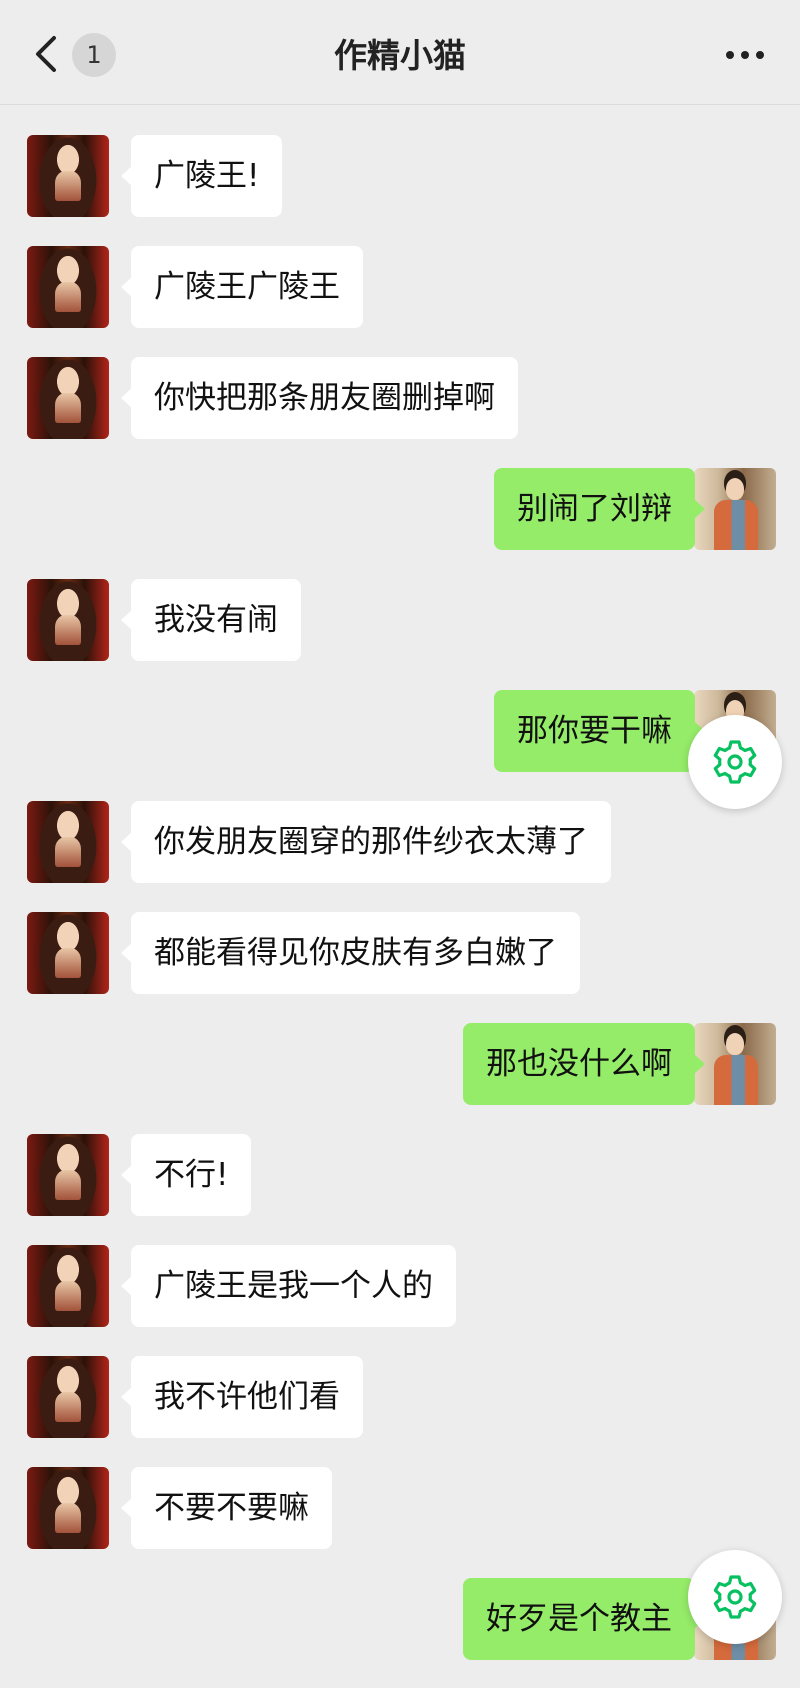 Image resolution: width=800 pixels, height=1688 pixels. What do you see at coordinates (584, 1064) in the screenshot?
I see `message-bubble: 那也没什么啊` at bounding box center [584, 1064].